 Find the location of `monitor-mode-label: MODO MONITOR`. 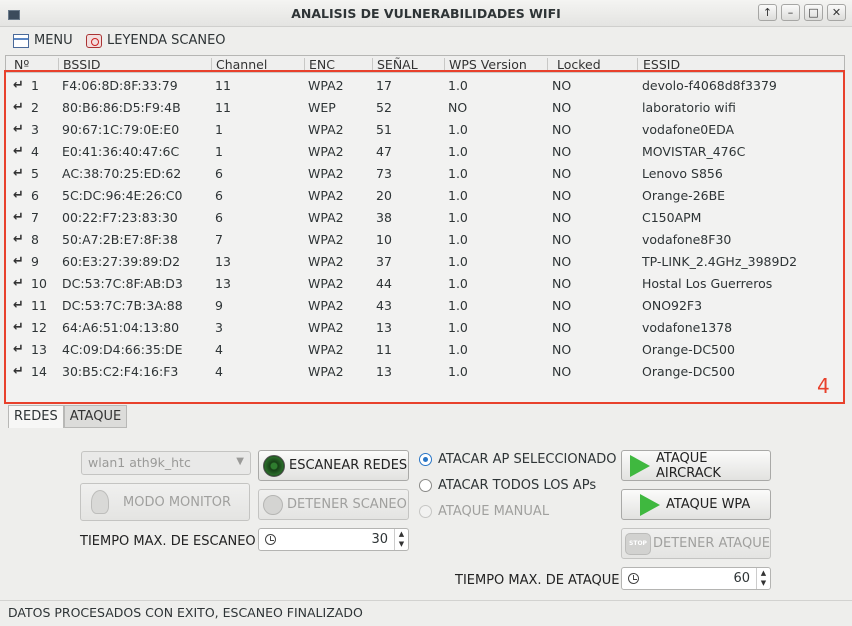

monitor-mode-label: MODO MONITOR is located at coordinates (177, 502).